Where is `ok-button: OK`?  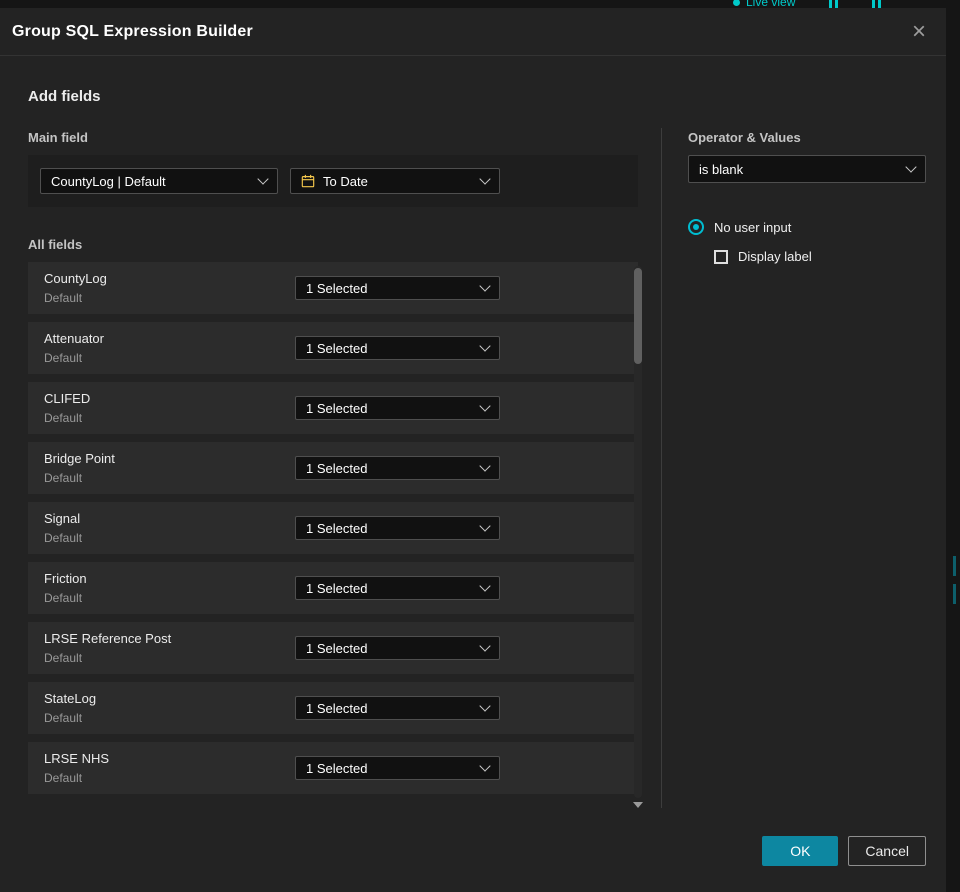 ok-button: OK is located at coordinates (800, 851).